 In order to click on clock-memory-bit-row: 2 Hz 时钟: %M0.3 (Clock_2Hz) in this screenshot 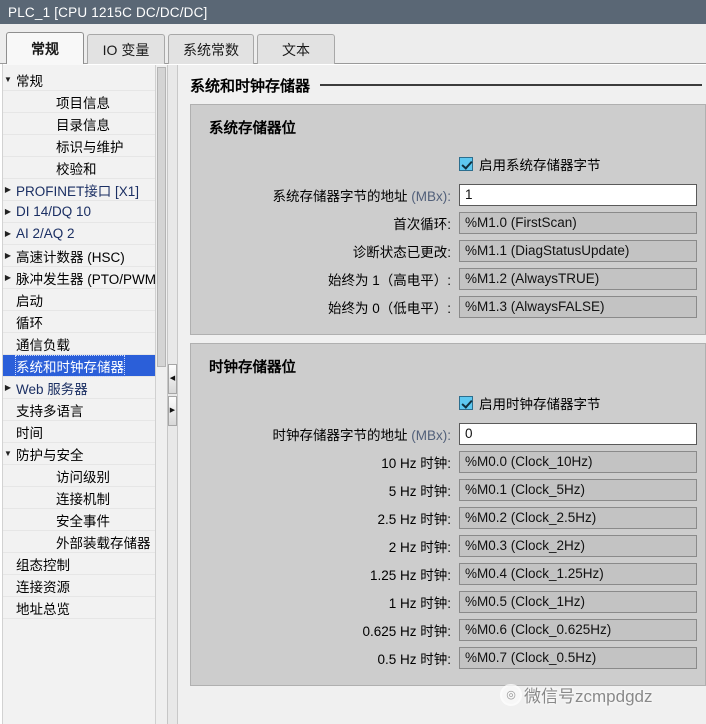, I will do `click(449, 546)`.